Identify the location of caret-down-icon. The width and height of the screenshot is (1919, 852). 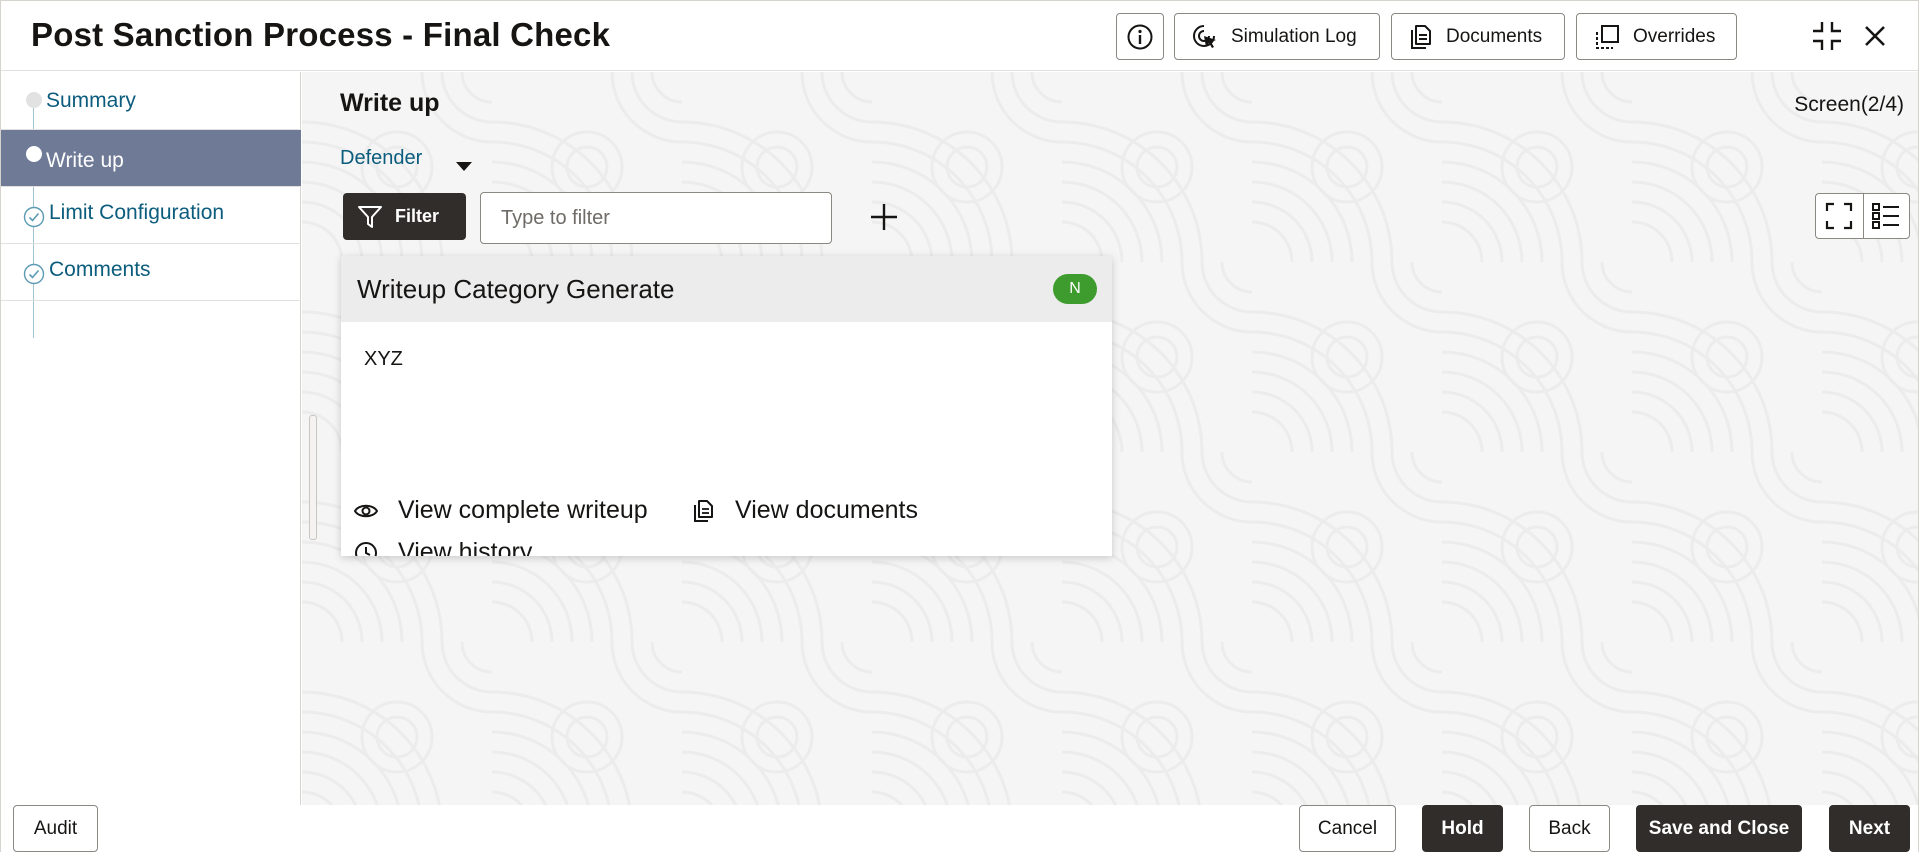
(464, 166).